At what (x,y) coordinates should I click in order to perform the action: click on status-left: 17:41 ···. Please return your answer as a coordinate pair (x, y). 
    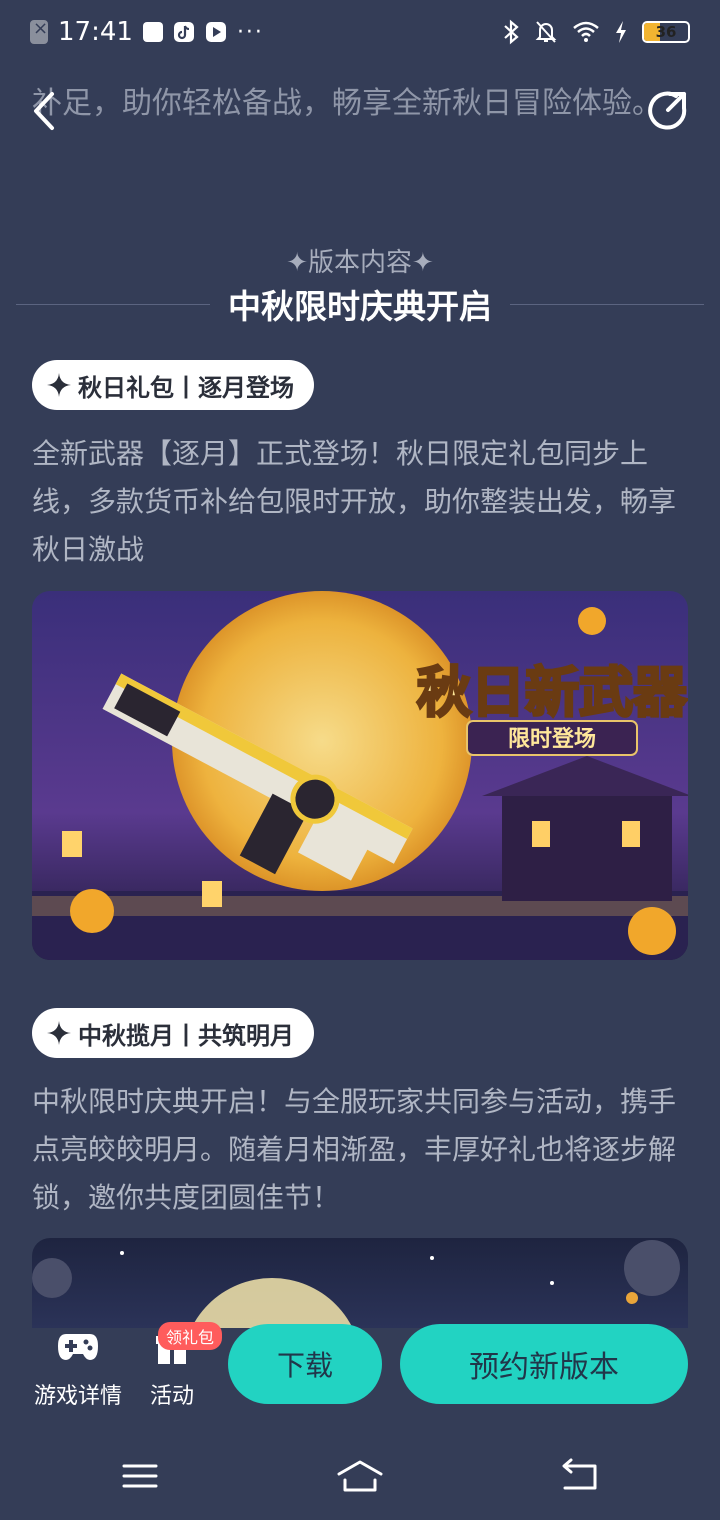
    Looking at the image, I should click on (147, 32).